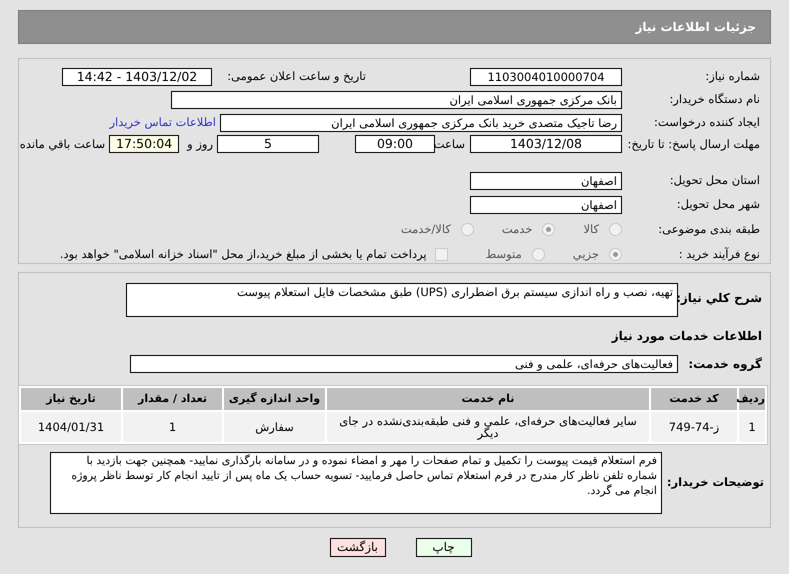 The image size is (789, 574). Describe the element at coordinates (546, 205) in the screenshot. I see `city-field: اصفهان` at that location.